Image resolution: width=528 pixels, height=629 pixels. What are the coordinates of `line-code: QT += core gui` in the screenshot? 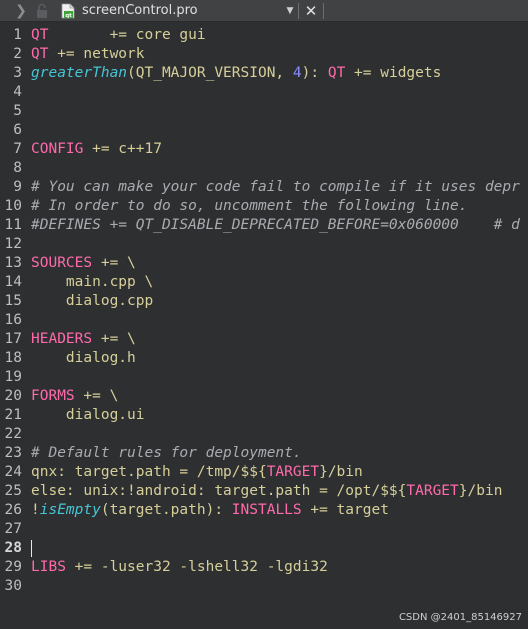 It's located at (118, 35).